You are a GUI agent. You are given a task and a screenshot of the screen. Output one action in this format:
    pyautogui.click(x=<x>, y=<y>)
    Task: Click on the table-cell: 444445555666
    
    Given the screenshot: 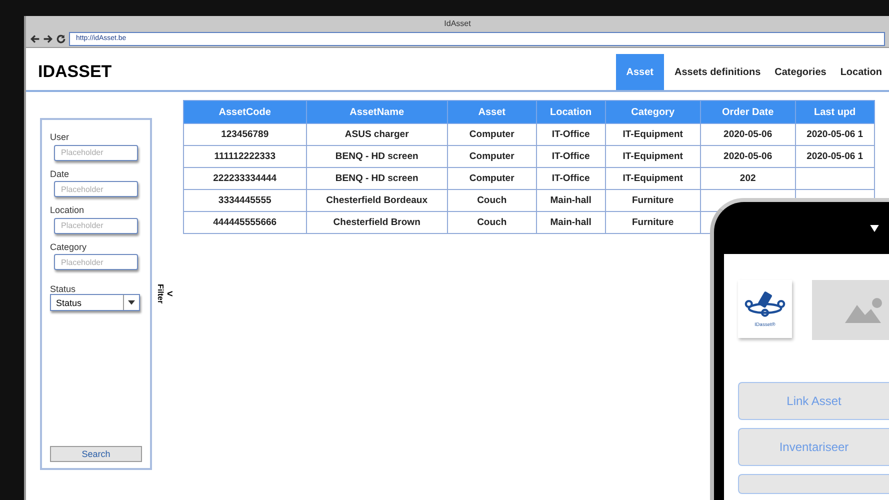 What is the action you would take?
    pyautogui.click(x=244, y=223)
    